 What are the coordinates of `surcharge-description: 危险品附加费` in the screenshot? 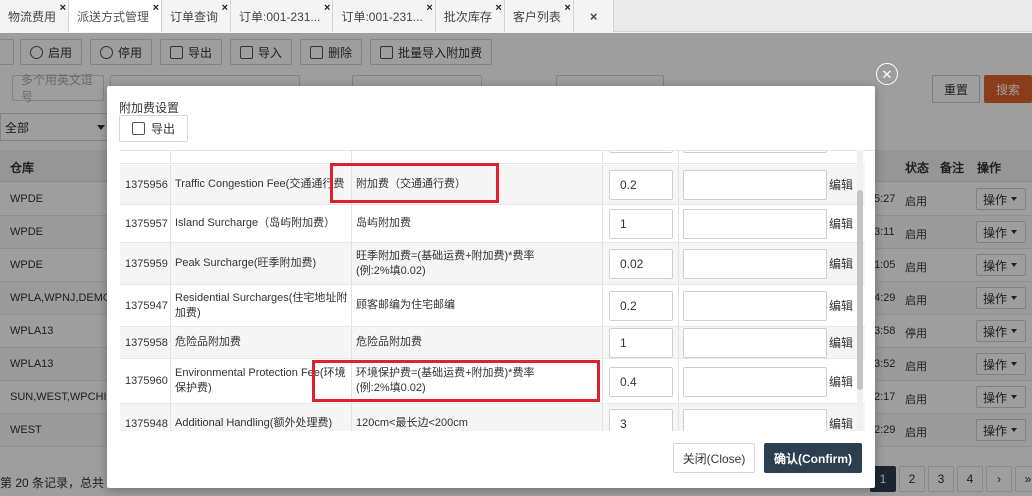 It's located at (389, 342).